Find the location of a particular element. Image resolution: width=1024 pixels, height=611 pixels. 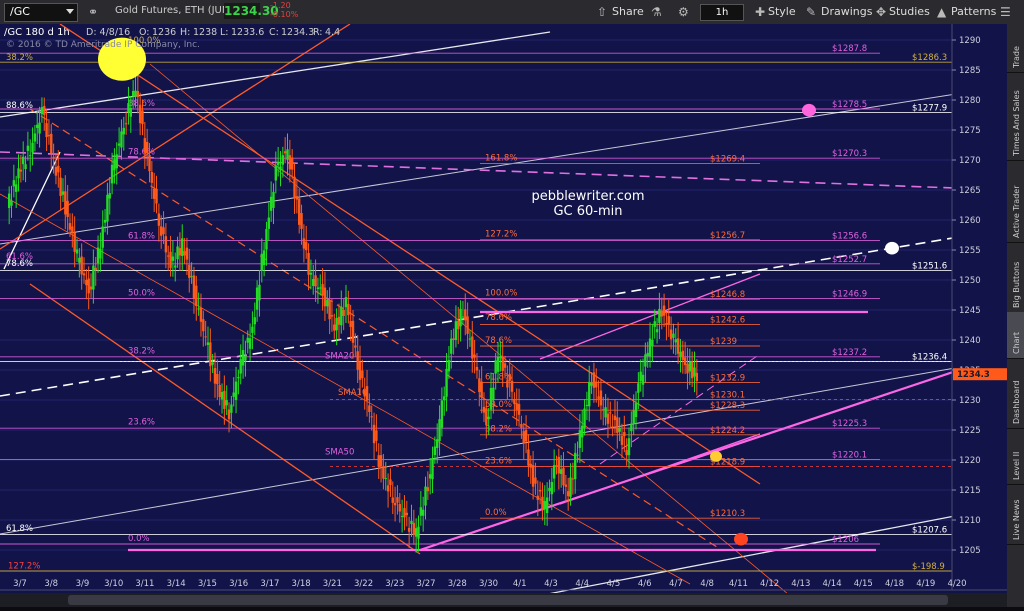

patterns-icon: ▲ is located at coordinates (941, 12).